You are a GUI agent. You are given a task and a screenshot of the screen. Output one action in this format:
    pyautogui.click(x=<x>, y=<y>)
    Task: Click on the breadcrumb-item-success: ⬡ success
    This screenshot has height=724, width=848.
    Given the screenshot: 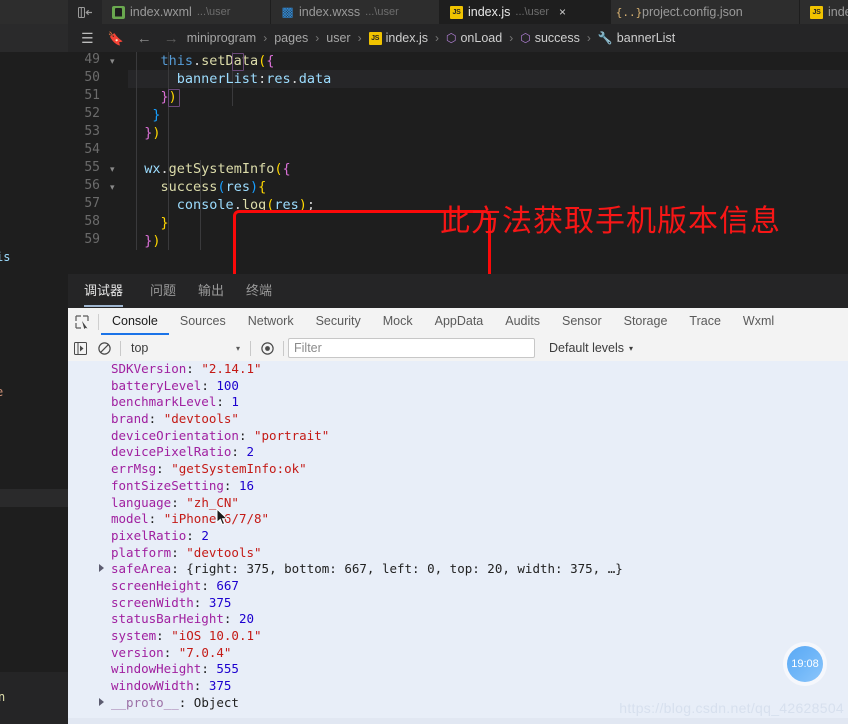 What is the action you would take?
    pyautogui.click(x=550, y=38)
    